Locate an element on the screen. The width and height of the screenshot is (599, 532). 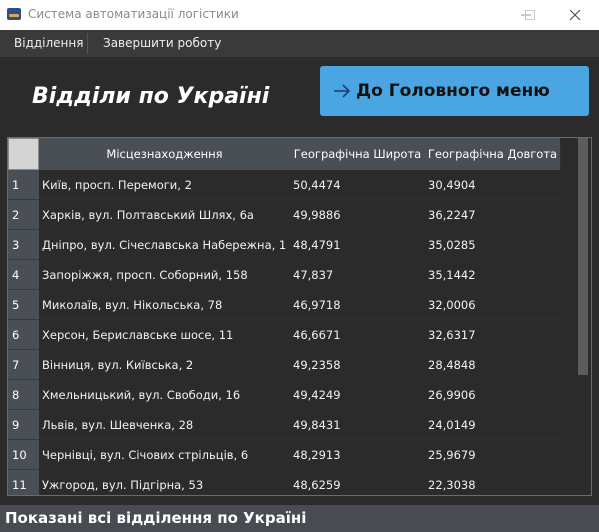
table-corner-select-all is located at coordinates (23, 154).